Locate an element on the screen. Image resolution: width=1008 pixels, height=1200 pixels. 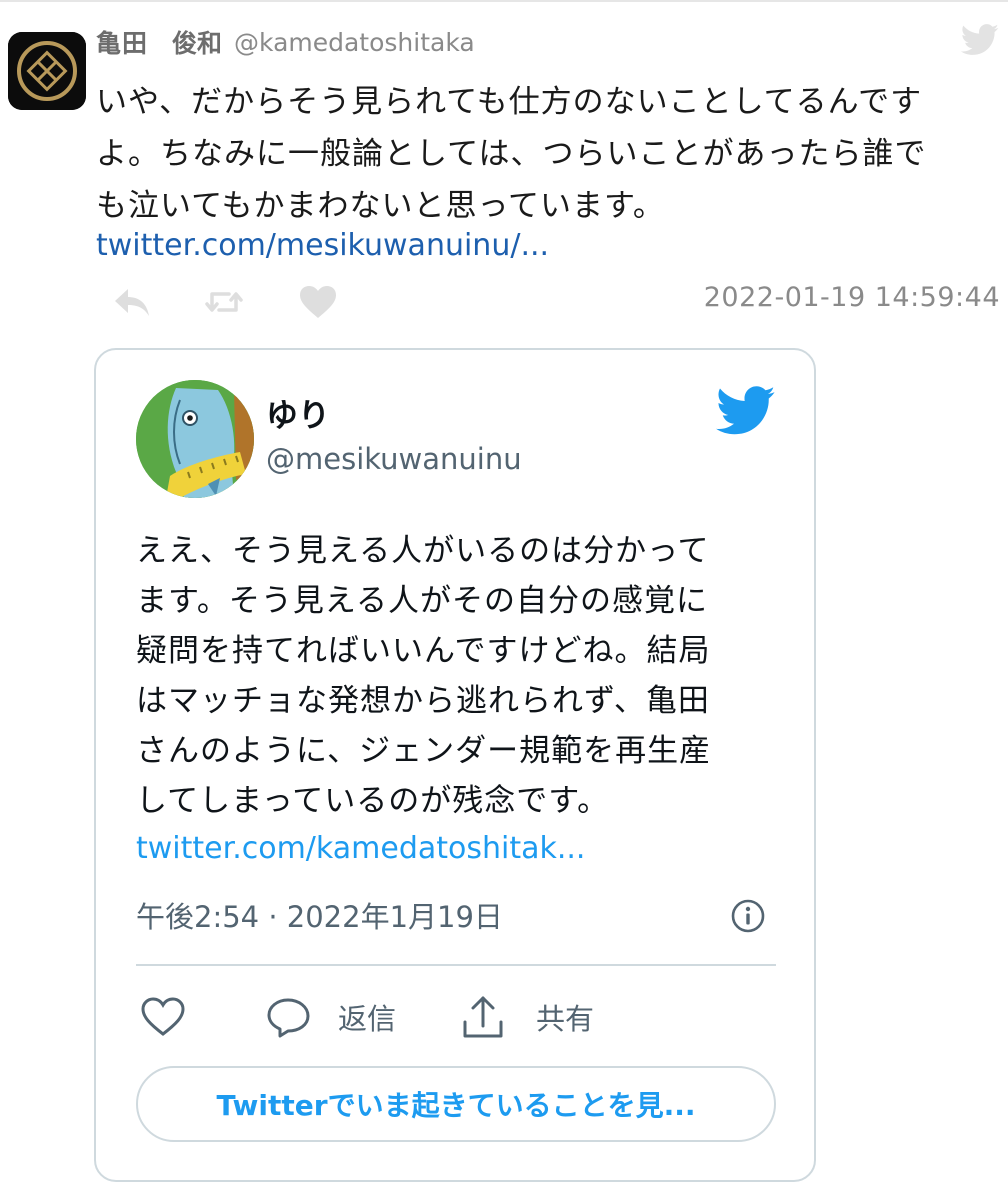
info-icon is located at coordinates (748, 916).